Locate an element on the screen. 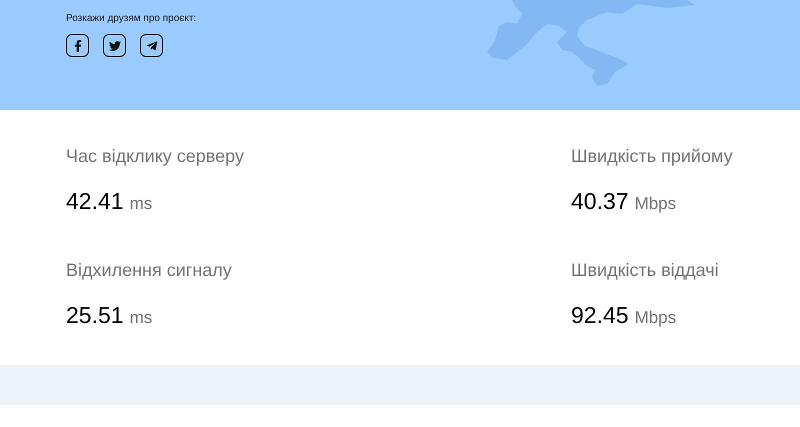  share-label: Розкажи друзям про проєкт: is located at coordinates (132, 19).